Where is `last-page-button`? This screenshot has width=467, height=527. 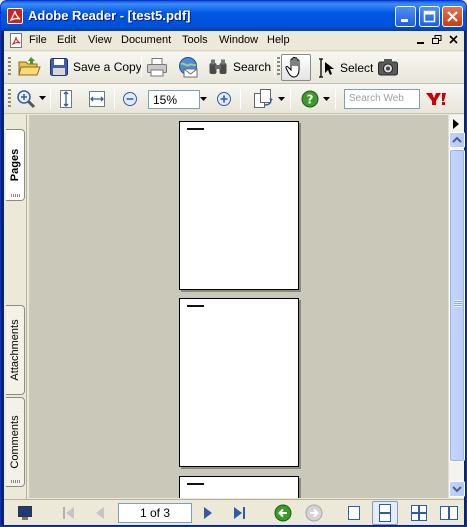 last-page-button is located at coordinates (239, 513).